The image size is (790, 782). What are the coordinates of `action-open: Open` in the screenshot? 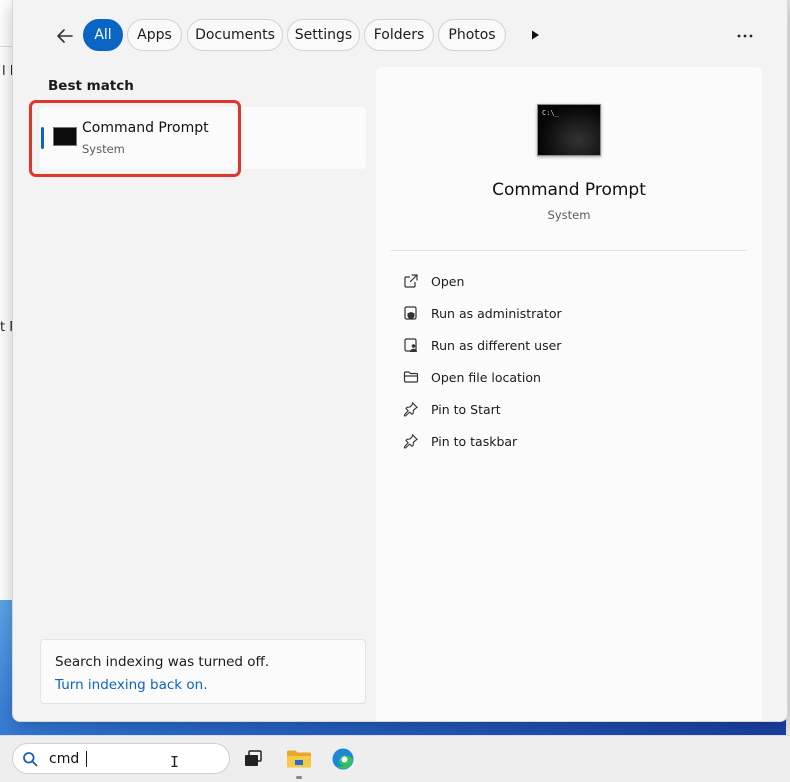 It's located at (562, 281).